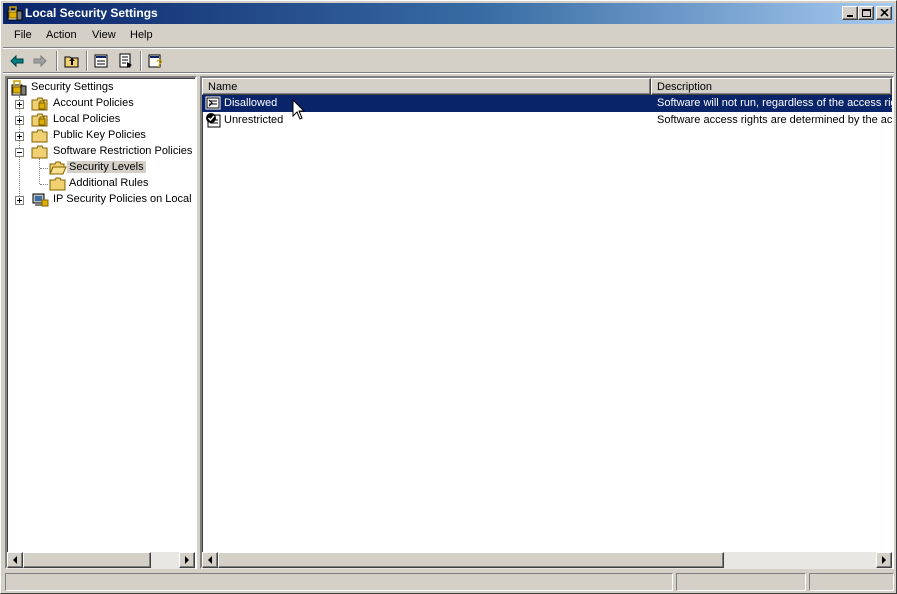 This screenshot has height=594, width=897. I want to click on tree-item-label: IP Security Policies on Local Computer, so click(124, 199).